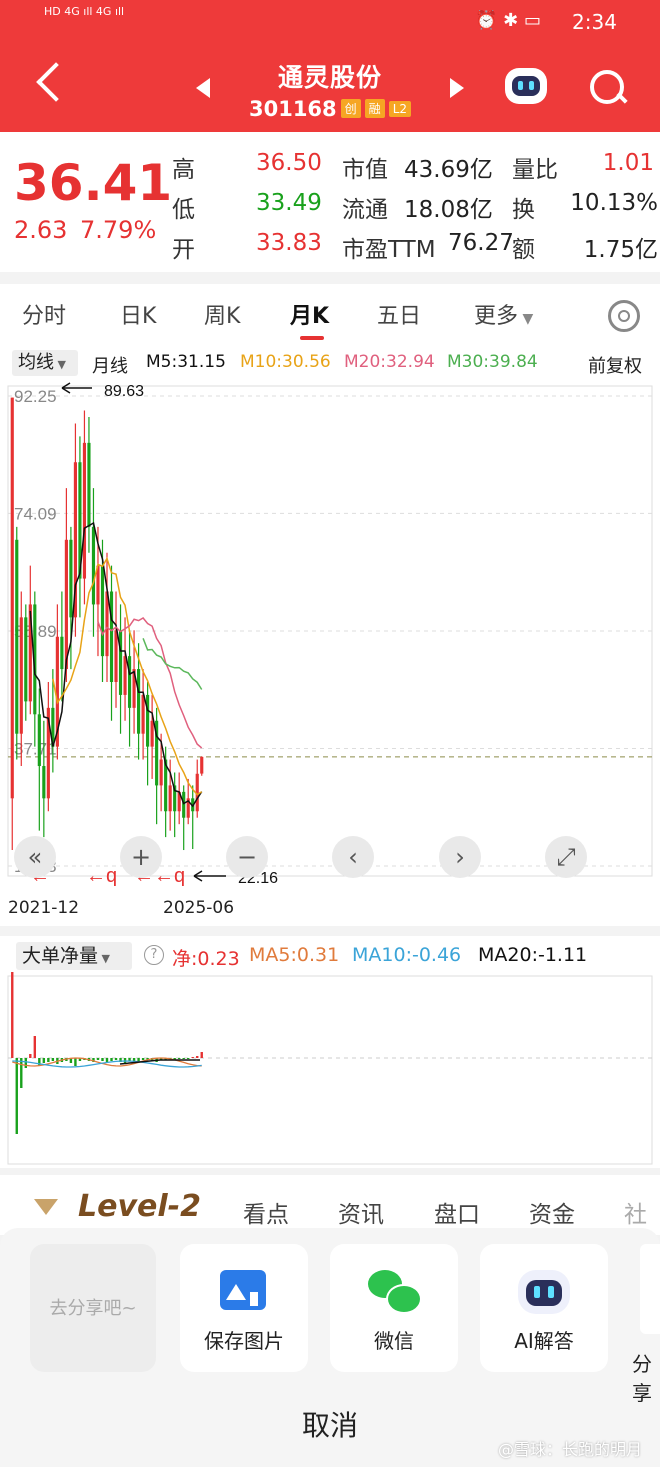 Image resolution: width=660 pixels, height=1467 pixels. Describe the element at coordinates (614, 203) in the screenshot. I see `value-turnover: 10.13%` at that location.